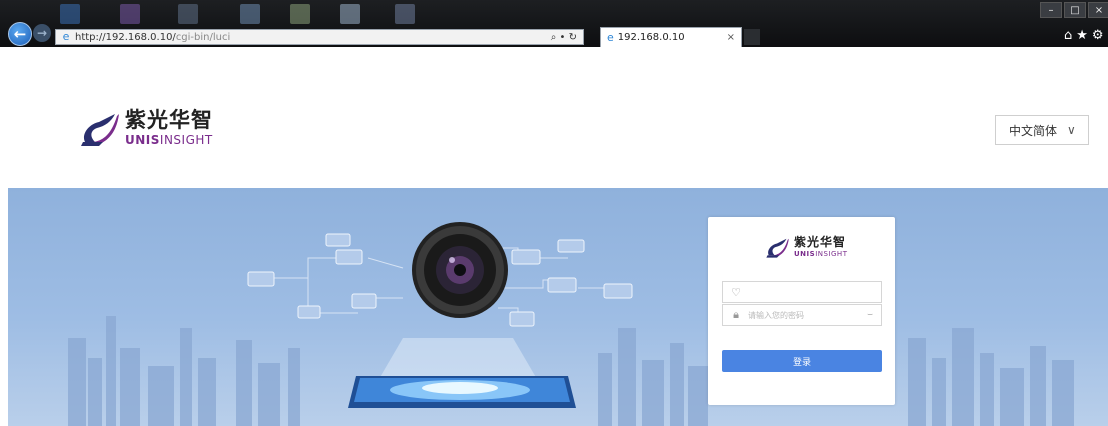 Image resolution: width=1108 pixels, height=426 pixels. I want to click on tab-close-icon: ×, so click(731, 37).